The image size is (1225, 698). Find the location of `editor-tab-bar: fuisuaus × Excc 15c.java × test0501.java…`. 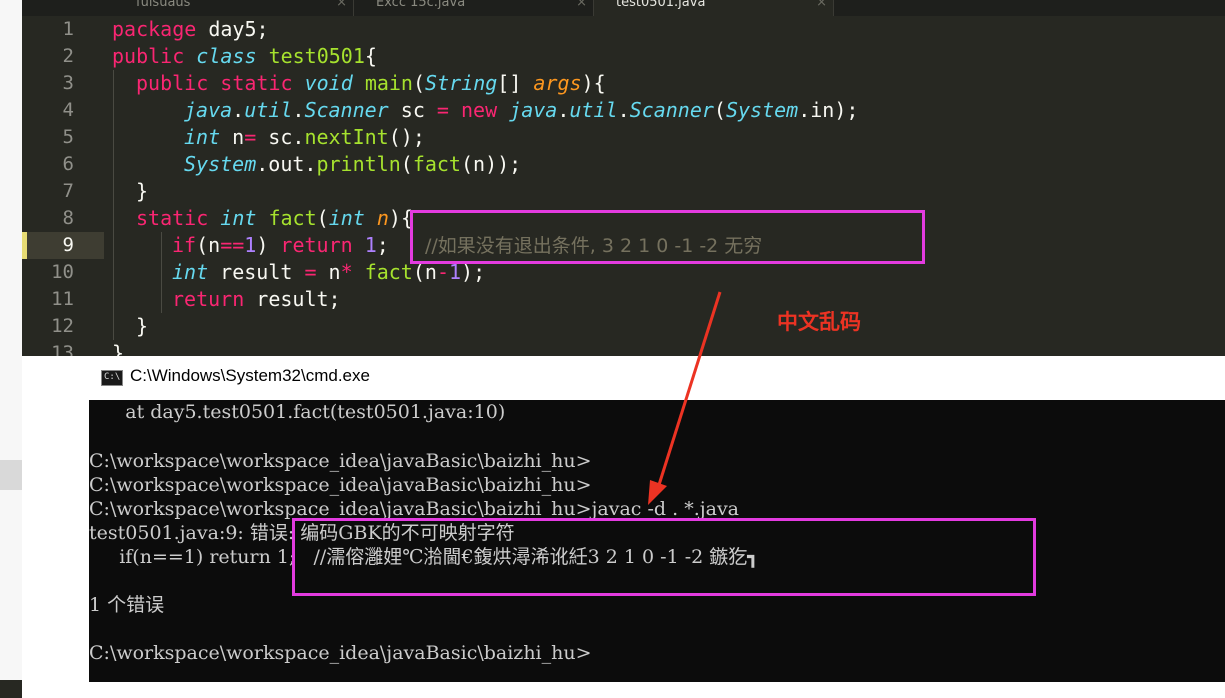

editor-tab-bar: fuisuaus × Excc 15c.java × test0501.java… is located at coordinates (623, 8).